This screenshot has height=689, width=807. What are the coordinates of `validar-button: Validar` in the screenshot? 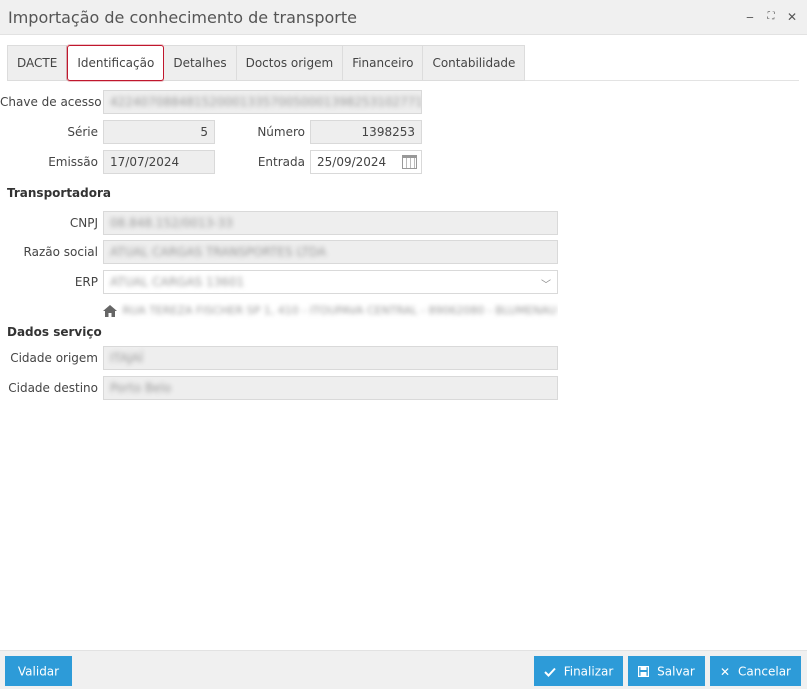 It's located at (38, 671).